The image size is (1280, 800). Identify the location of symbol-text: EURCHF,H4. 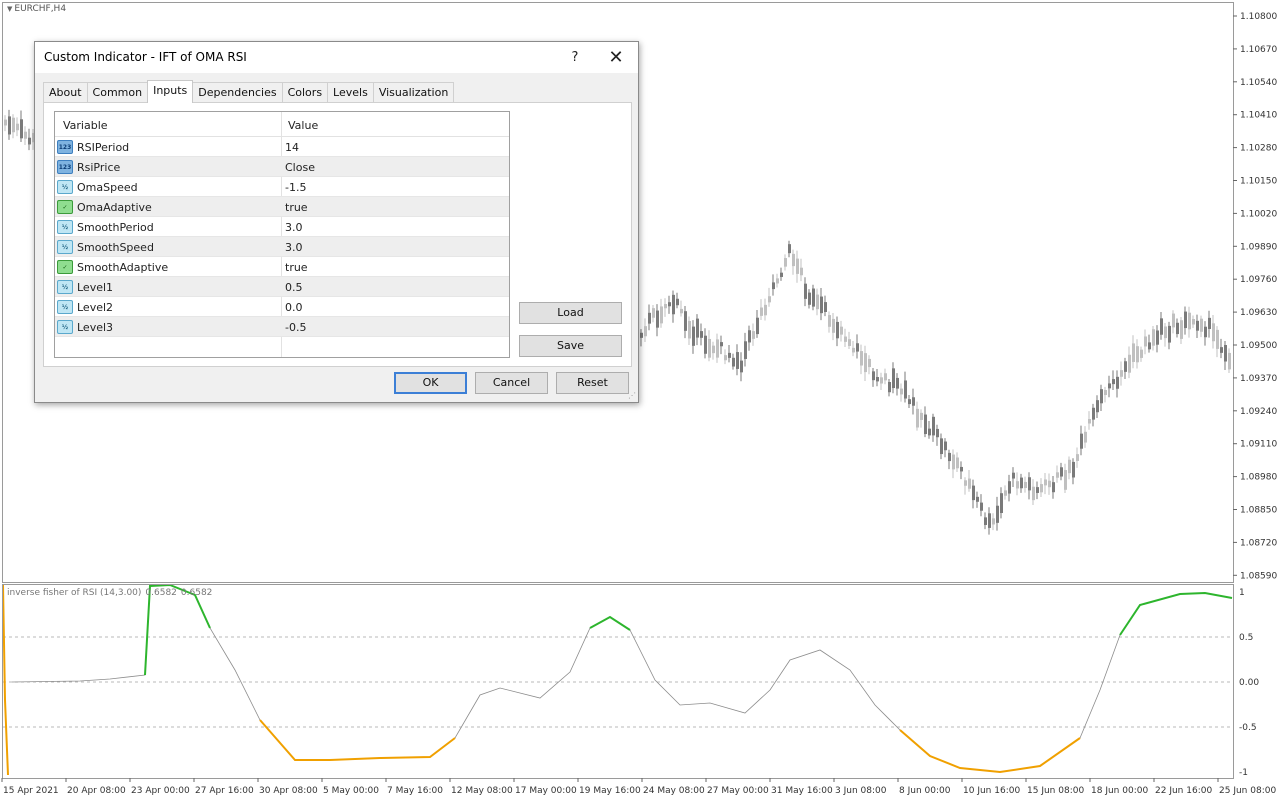
(40, 9).